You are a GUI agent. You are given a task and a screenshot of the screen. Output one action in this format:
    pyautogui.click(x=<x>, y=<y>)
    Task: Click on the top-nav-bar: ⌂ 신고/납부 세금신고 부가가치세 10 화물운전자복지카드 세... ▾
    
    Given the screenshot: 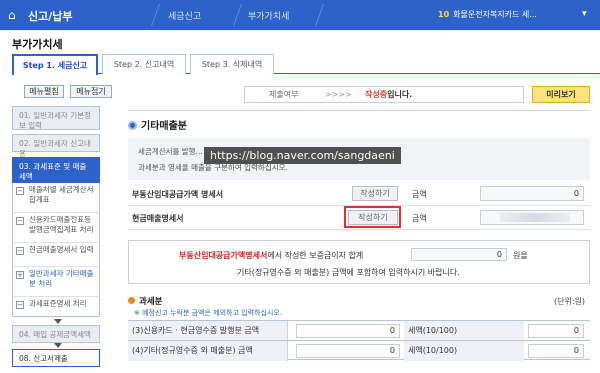 What is the action you would take?
    pyautogui.click(x=300, y=15)
    